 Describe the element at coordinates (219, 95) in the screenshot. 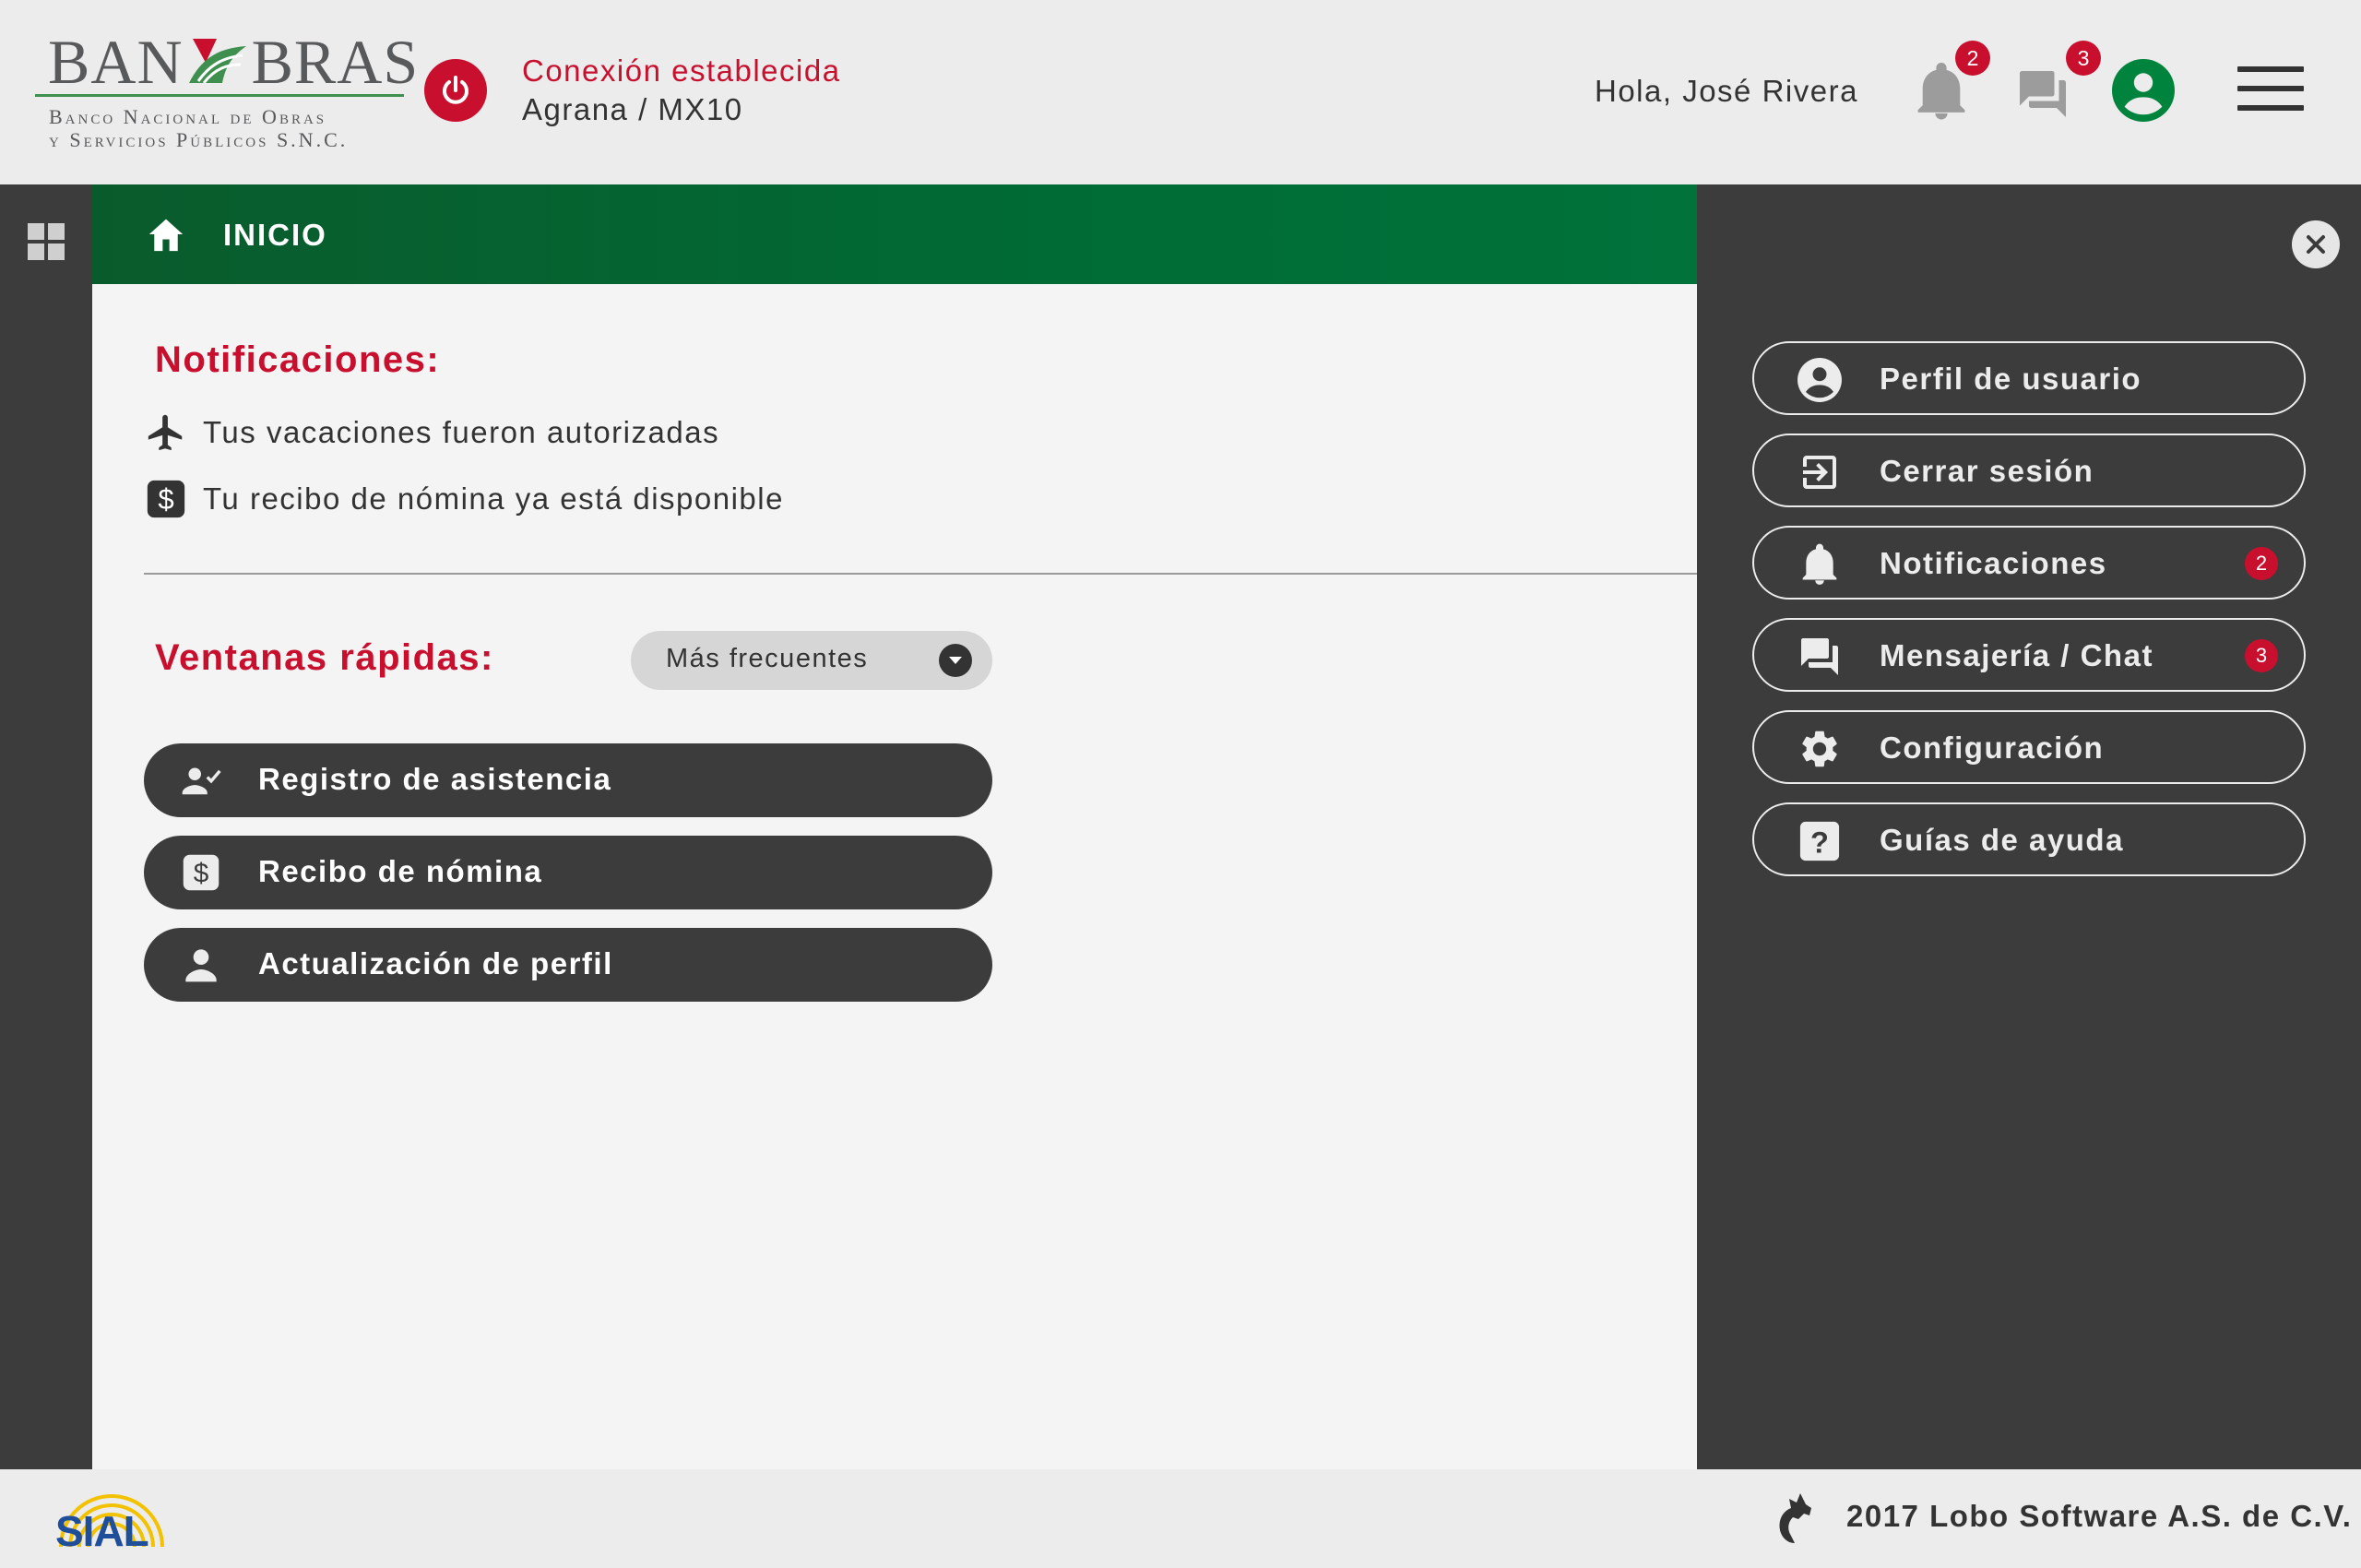

I see `logo-rule` at that location.